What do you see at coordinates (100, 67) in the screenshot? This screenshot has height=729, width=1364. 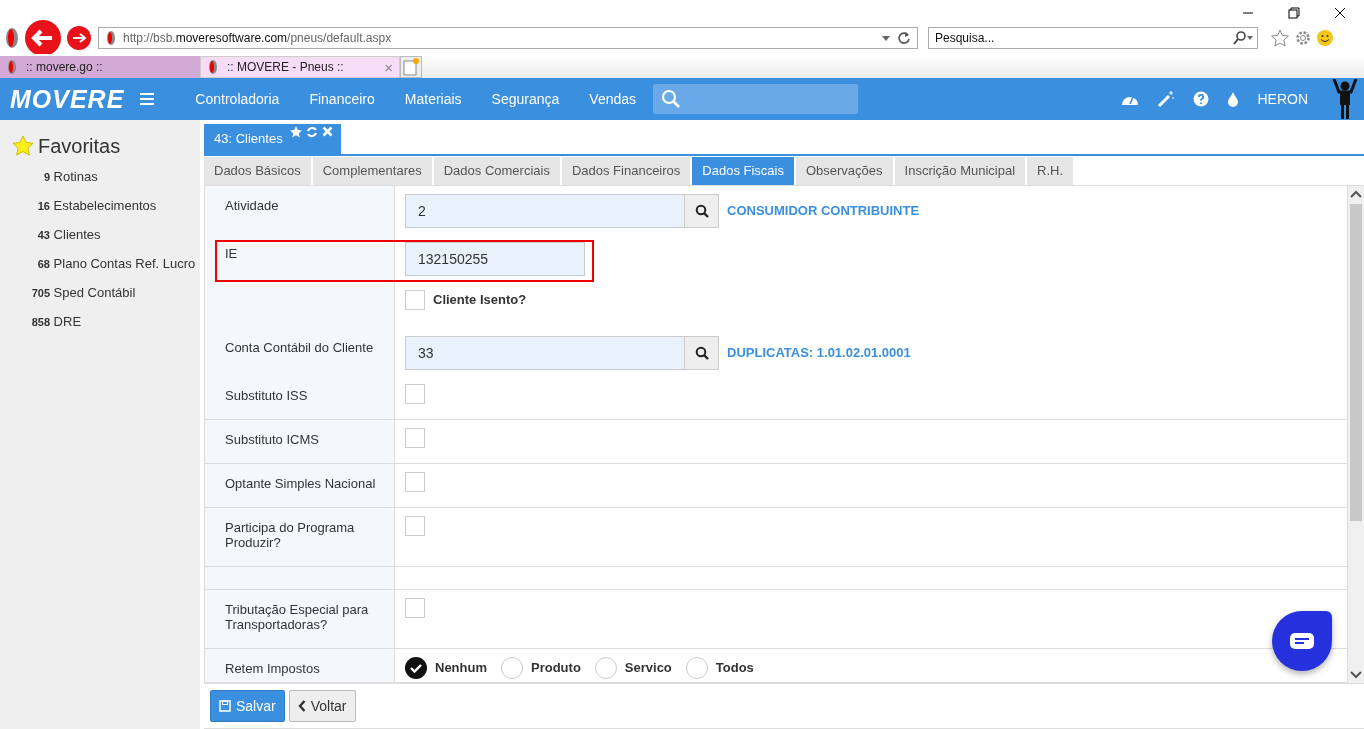 I see `browser-tab: :: movere.go ::` at bounding box center [100, 67].